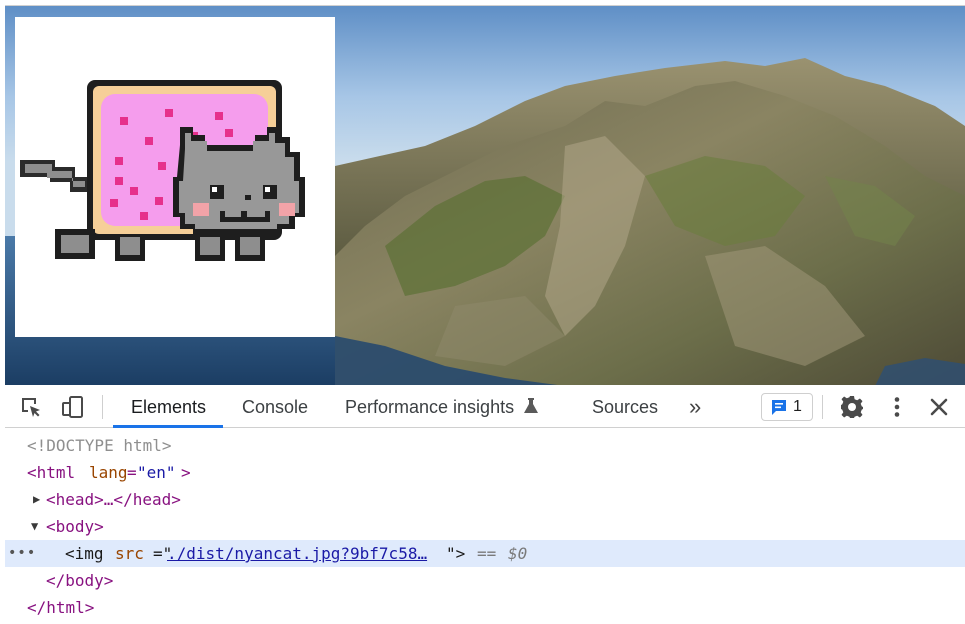 This screenshot has width=965, height=624. I want to click on html-open-tag: <html, so click(51, 472).